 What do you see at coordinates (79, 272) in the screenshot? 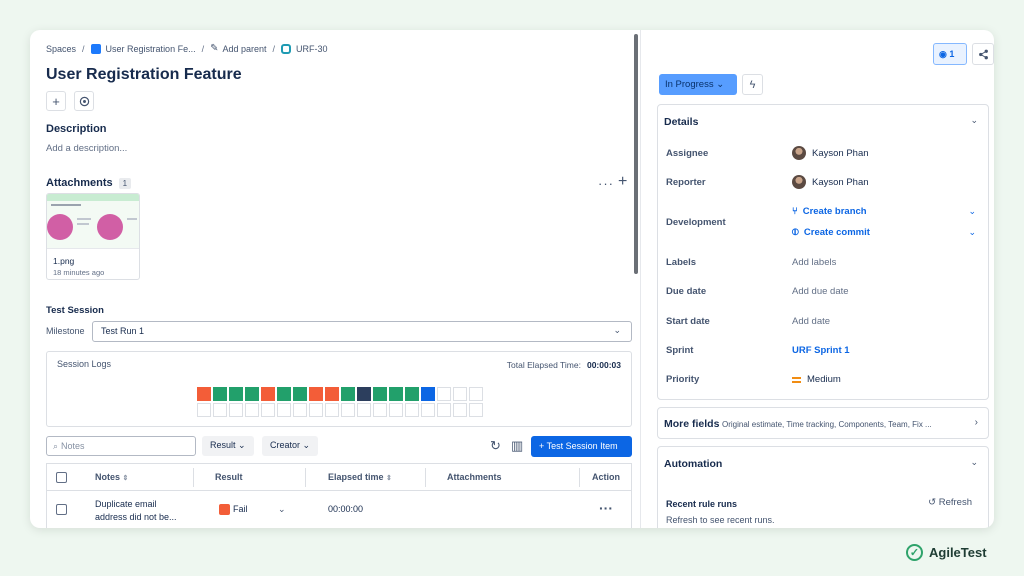
I see `attachment-time: 18 minutes ago` at bounding box center [79, 272].